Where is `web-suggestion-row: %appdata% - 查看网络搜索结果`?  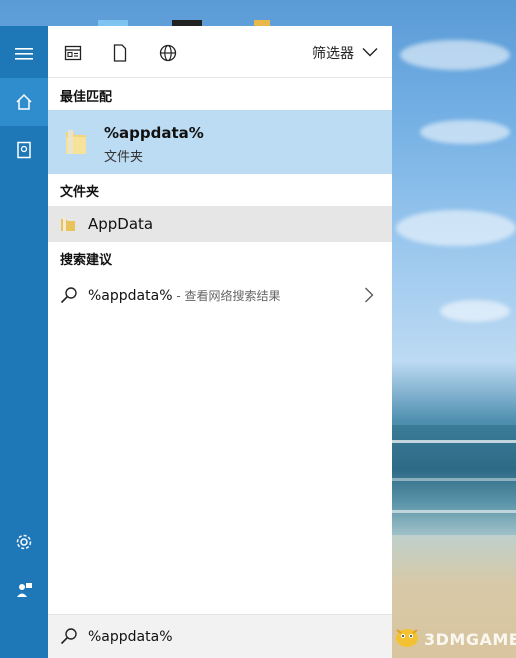
web-suggestion-row: %appdata% - 查看网络搜索结果 is located at coordinates (220, 295).